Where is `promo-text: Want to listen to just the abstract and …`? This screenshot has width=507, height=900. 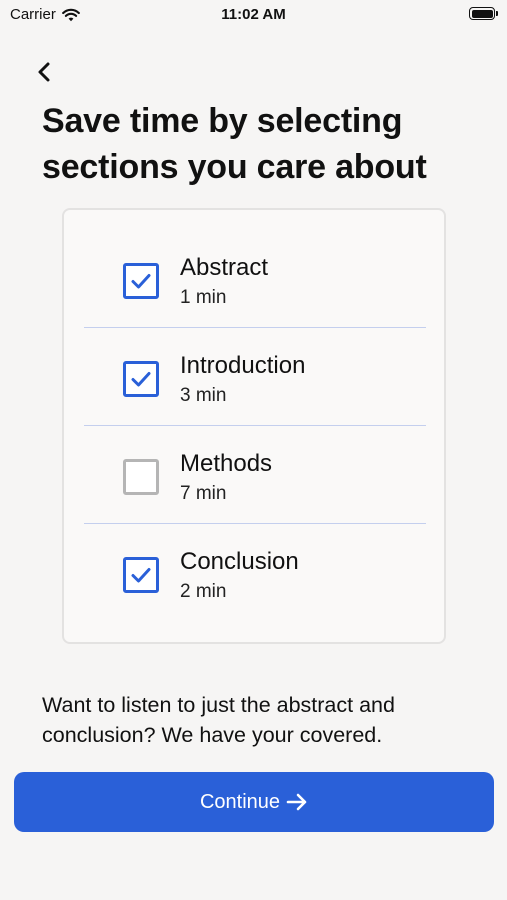
promo-text: Want to listen to just the abstract and … is located at coordinates (218, 720).